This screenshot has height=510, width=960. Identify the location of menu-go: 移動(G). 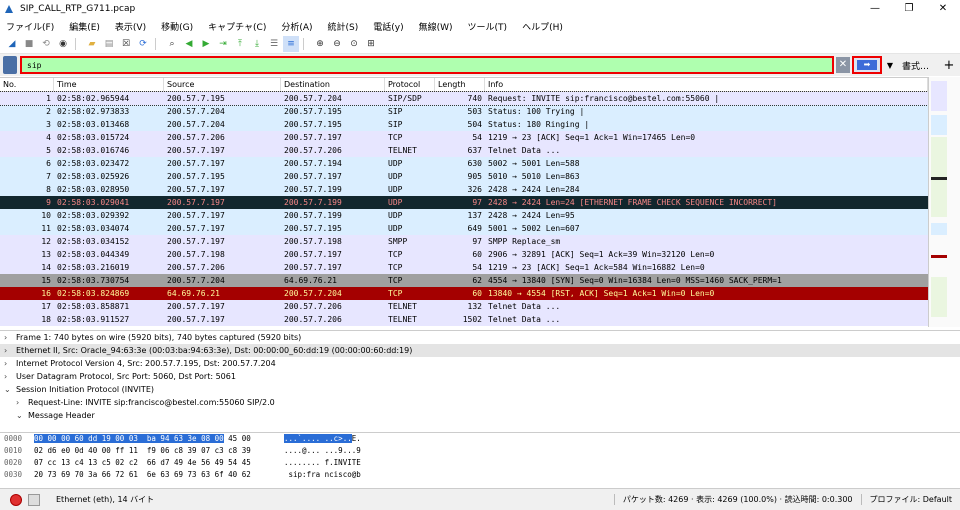
(177, 26).